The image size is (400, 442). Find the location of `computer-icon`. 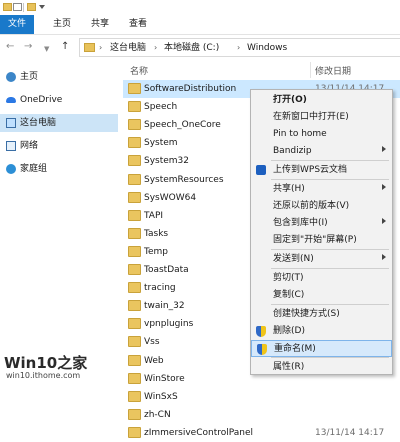

computer-icon is located at coordinates (11, 123).